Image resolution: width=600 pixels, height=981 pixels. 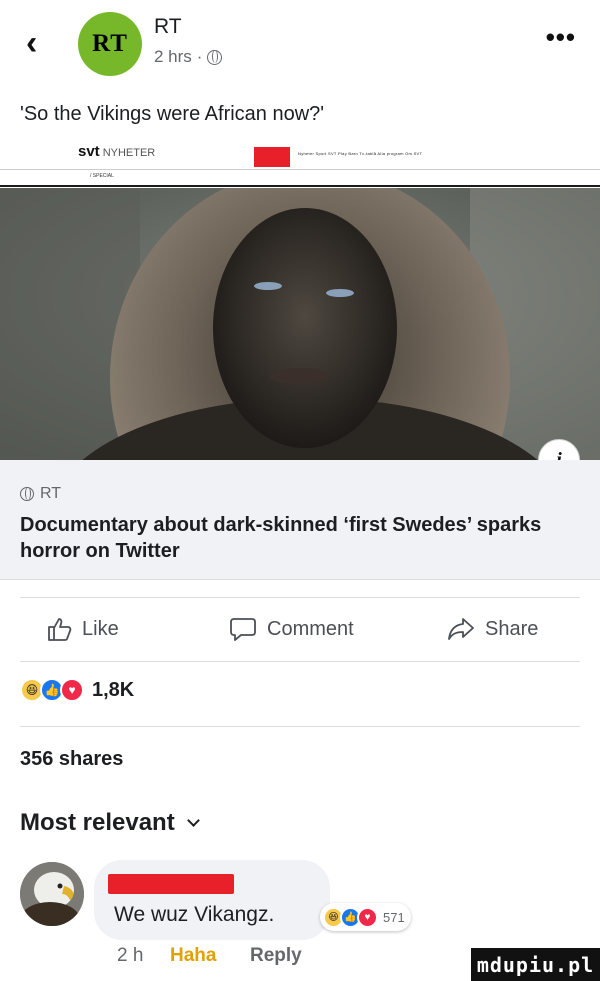 What do you see at coordinates (276, 956) in the screenshot?
I see `comment-reply-button: Reply` at bounding box center [276, 956].